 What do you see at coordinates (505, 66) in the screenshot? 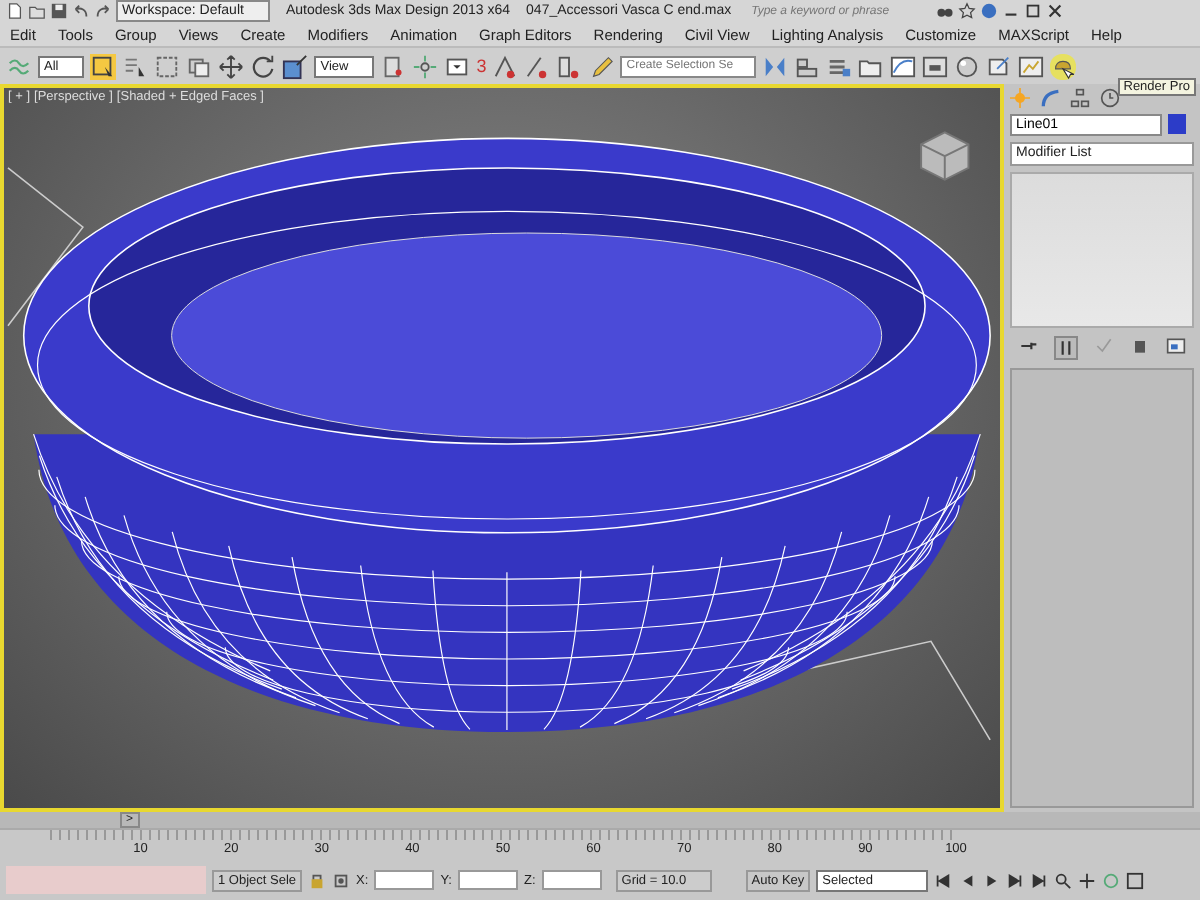
I see `angle-snap-icon` at bounding box center [505, 66].